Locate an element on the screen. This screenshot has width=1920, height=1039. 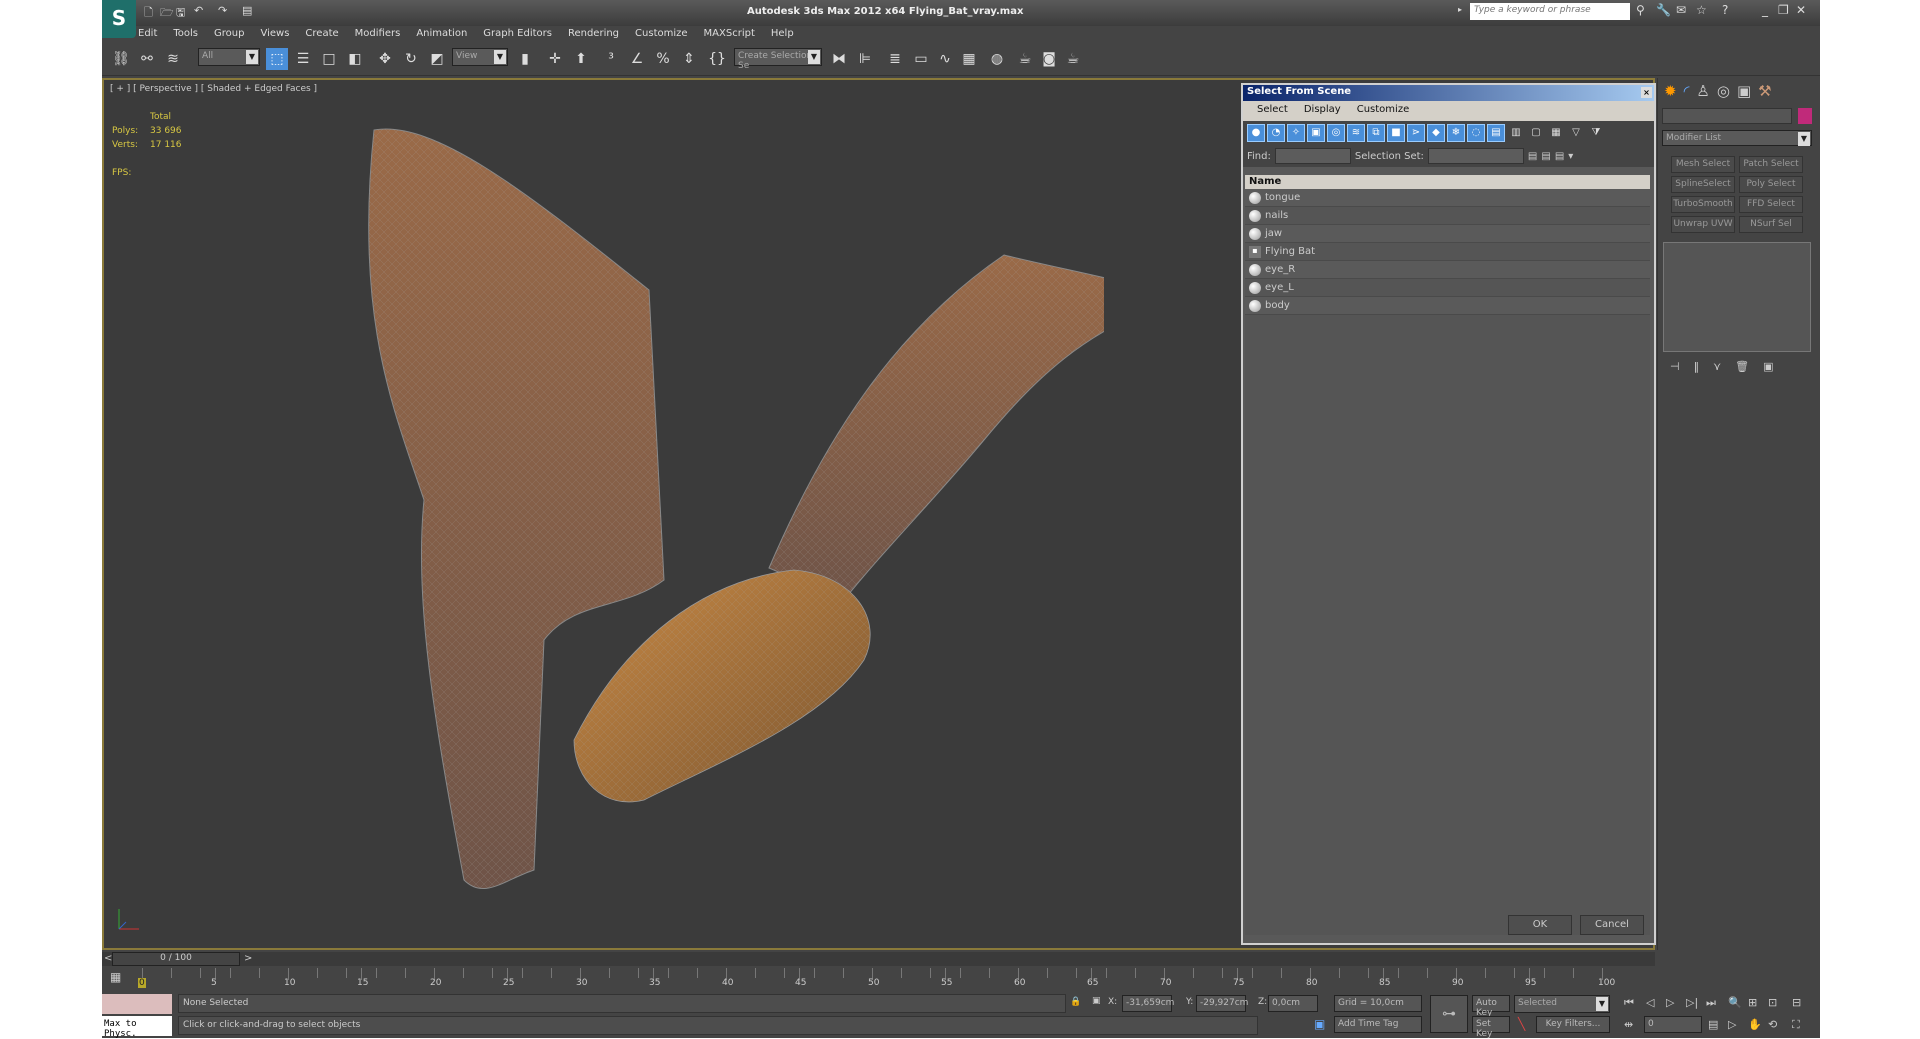
unwrap-uvw-button: Unwrap UVW is located at coordinates (1703, 224).